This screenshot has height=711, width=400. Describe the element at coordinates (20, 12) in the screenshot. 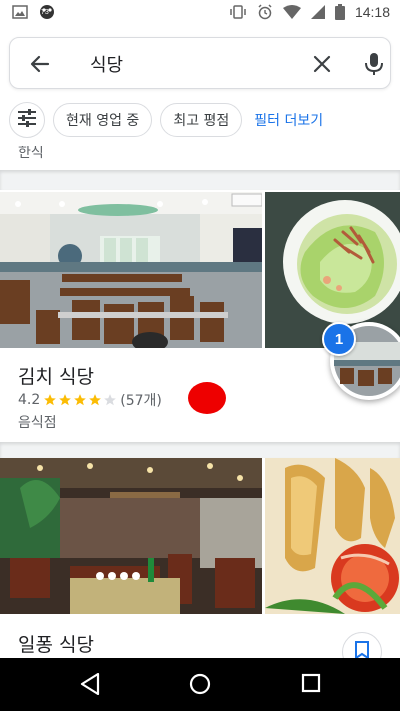

I see `image-notification-icon` at that location.